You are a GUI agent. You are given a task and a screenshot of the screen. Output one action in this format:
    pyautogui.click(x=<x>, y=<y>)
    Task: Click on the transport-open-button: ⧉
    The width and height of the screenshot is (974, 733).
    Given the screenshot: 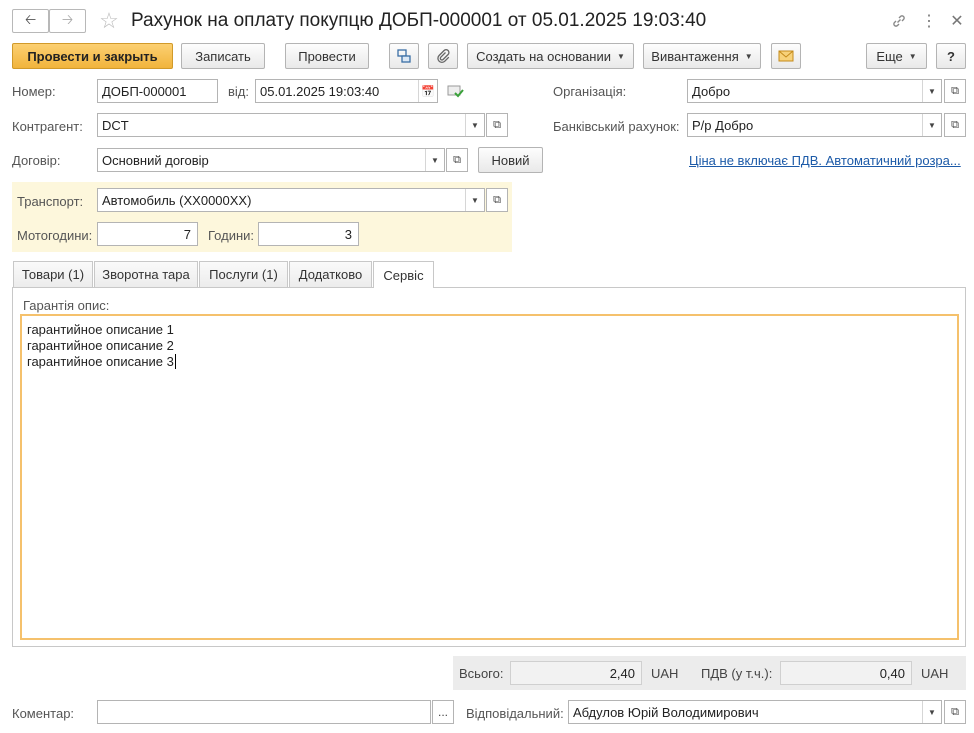 What is the action you would take?
    pyautogui.click(x=497, y=200)
    